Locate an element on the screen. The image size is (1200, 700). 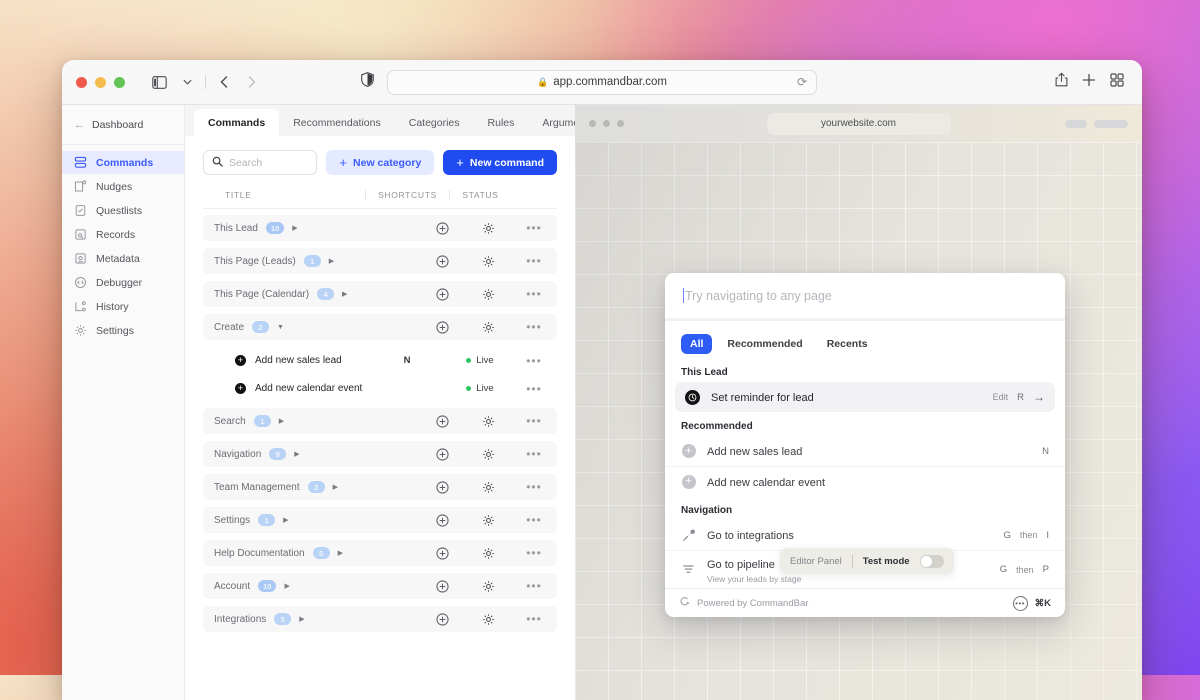
preview-address-bar: yourwebsite.com is located at coordinates (858, 123).